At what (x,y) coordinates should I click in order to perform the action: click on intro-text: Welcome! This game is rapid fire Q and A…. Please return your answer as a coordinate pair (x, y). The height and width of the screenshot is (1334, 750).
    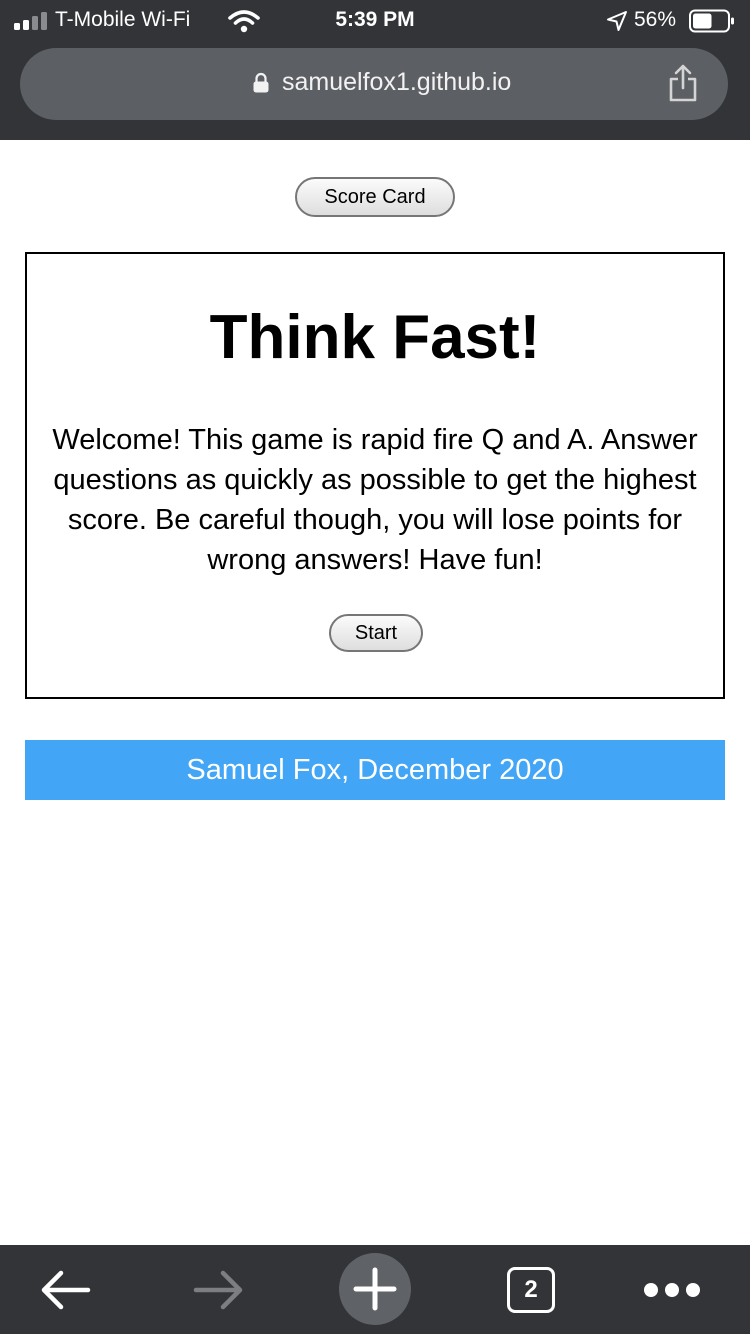
    Looking at the image, I should click on (375, 500).